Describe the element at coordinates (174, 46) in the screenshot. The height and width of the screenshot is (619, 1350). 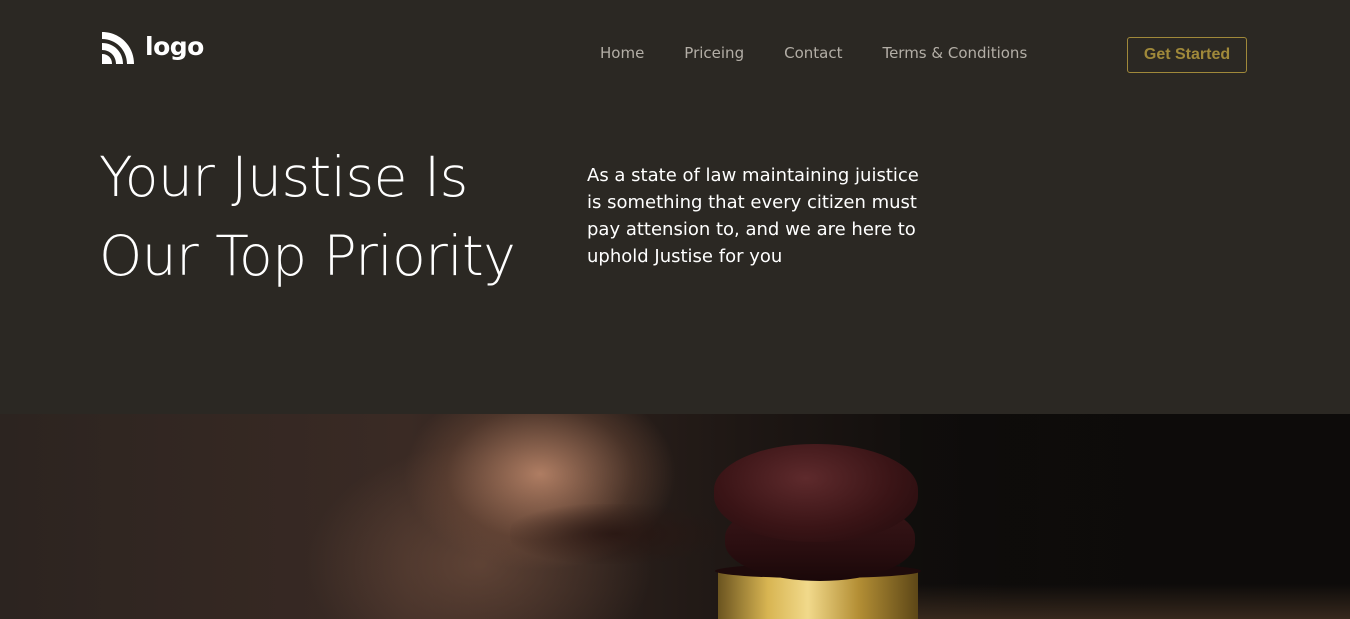
I see `logo-text: logo` at that location.